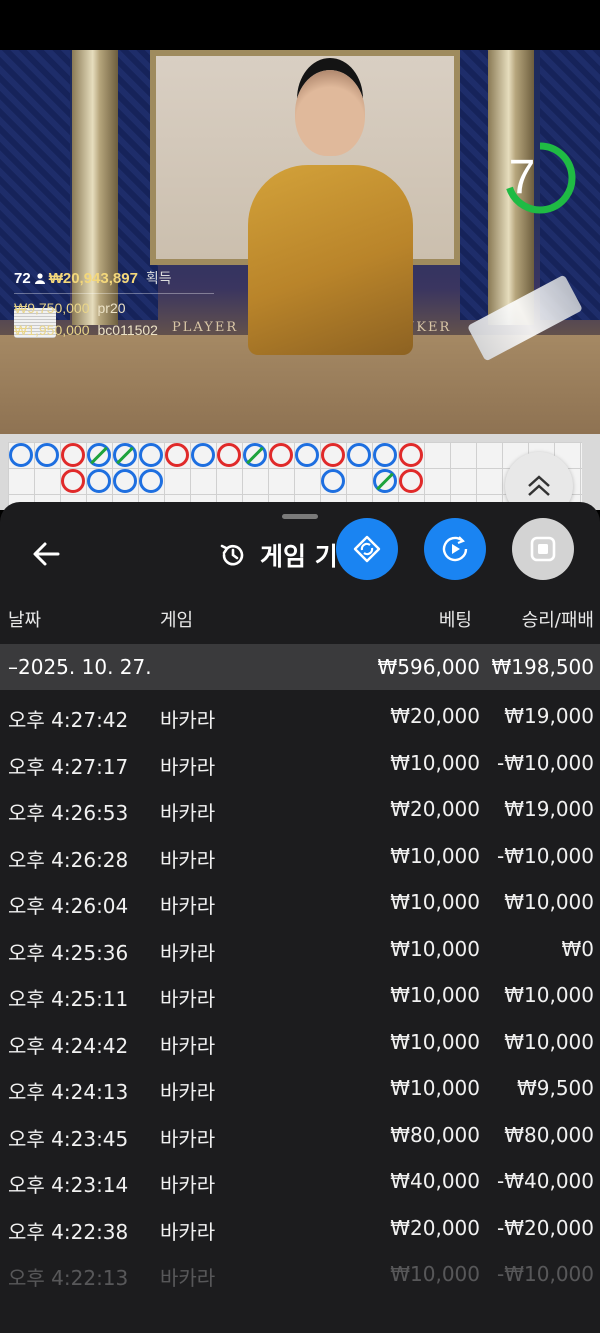 The width and height of the screenshot is (600, 1333). I want to click on sync-bet-button, so click(367, 549).